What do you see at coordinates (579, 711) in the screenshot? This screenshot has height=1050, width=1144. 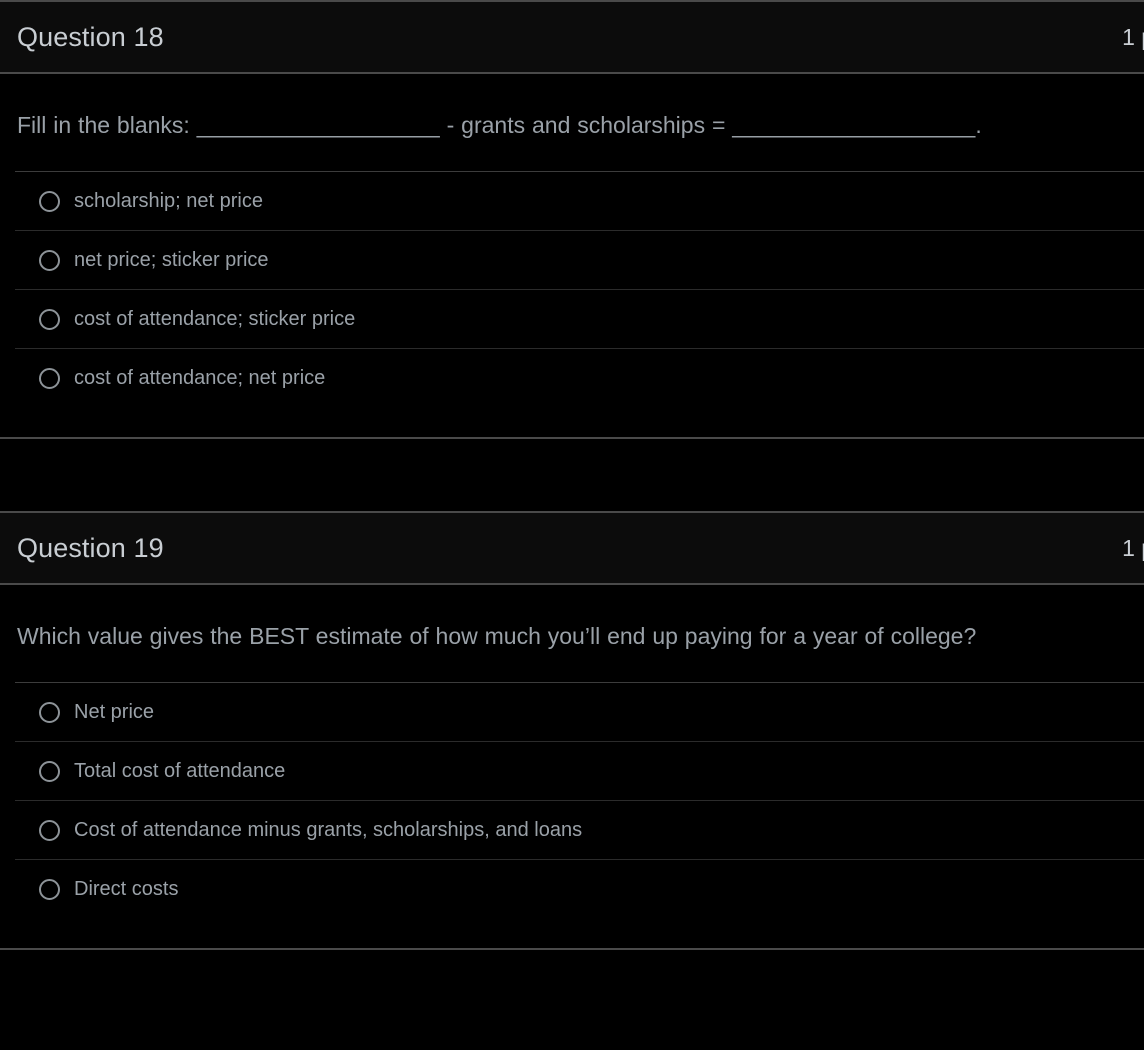 I see `answer-option: Net price` at bounding box center [579, 711].